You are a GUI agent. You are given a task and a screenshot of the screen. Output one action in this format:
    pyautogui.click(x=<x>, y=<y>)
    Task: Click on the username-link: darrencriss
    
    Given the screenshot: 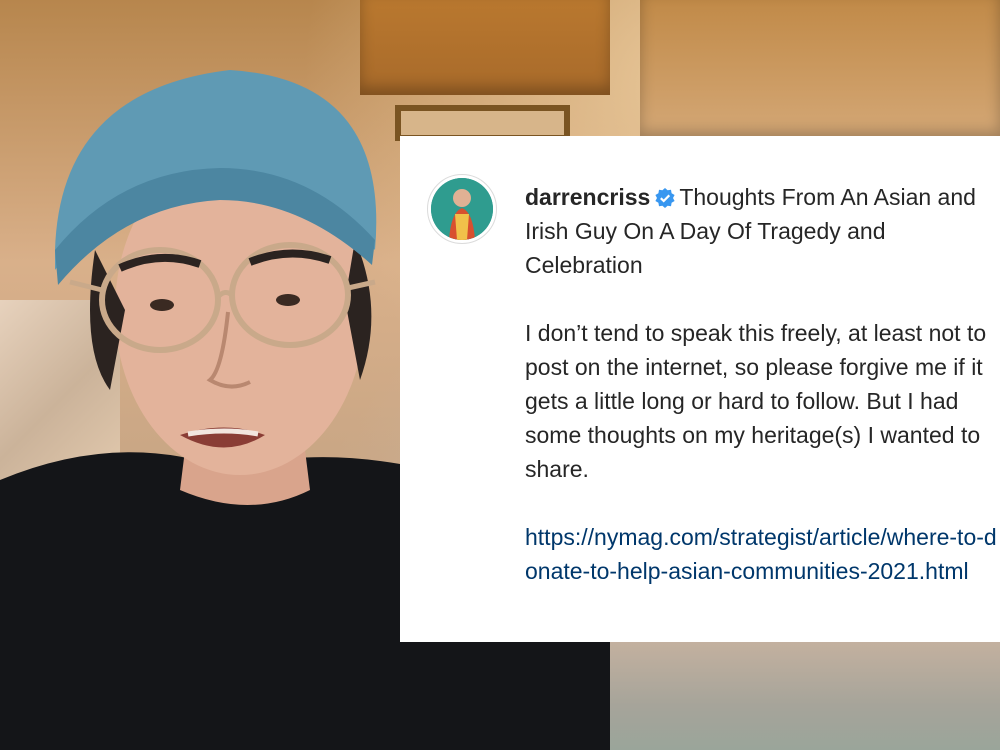 What is the action you would take?
    pyautogui.click(x=587, y=197)
    